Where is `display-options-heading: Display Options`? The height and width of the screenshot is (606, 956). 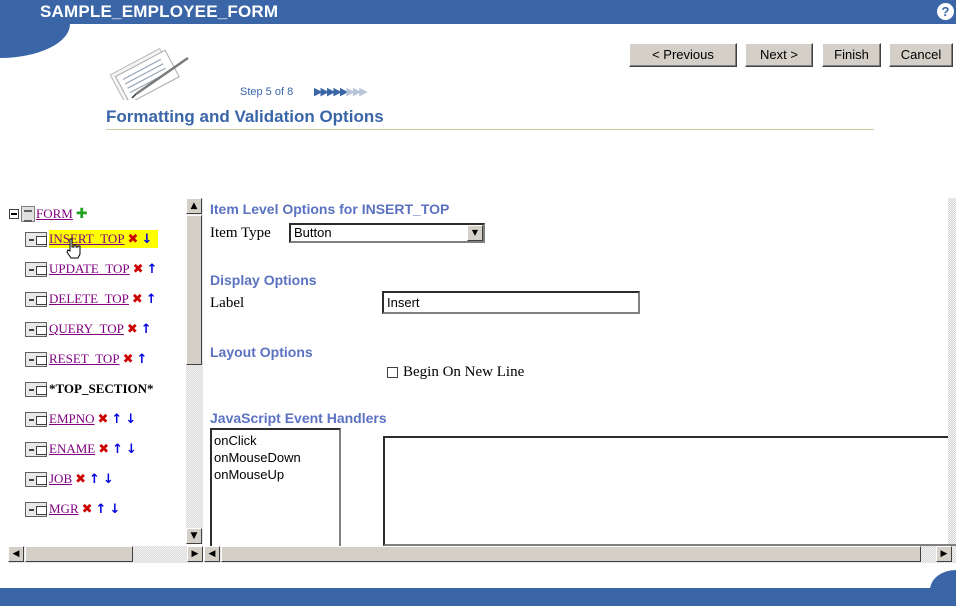 display-options-heading: Display Options is located at coordinates (263, 280).